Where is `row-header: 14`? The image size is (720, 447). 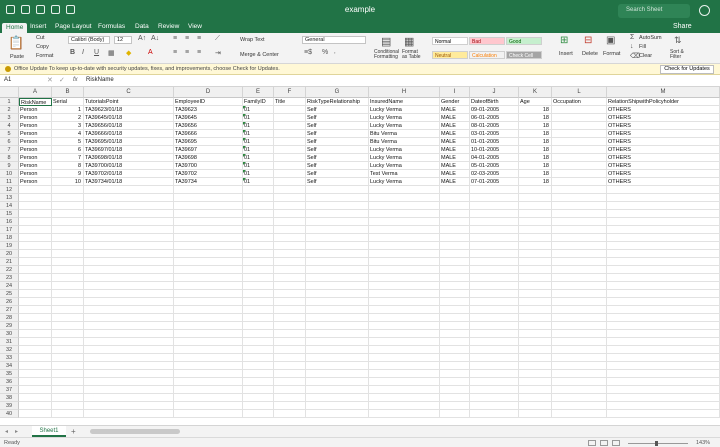
row-header: 14 is located at coordinates (9, 206).